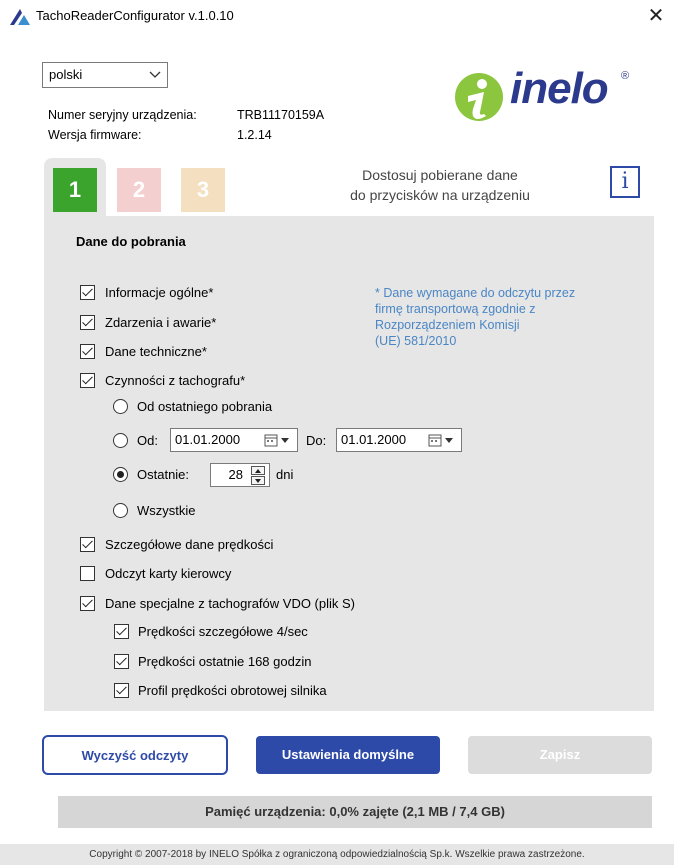 This screenshot has width=674, height=865. Describe the element at coordinates (232, 690) in the screenshot. I see `rpm-profile-label: Profil prędkości obrotowej silnika` at that location.